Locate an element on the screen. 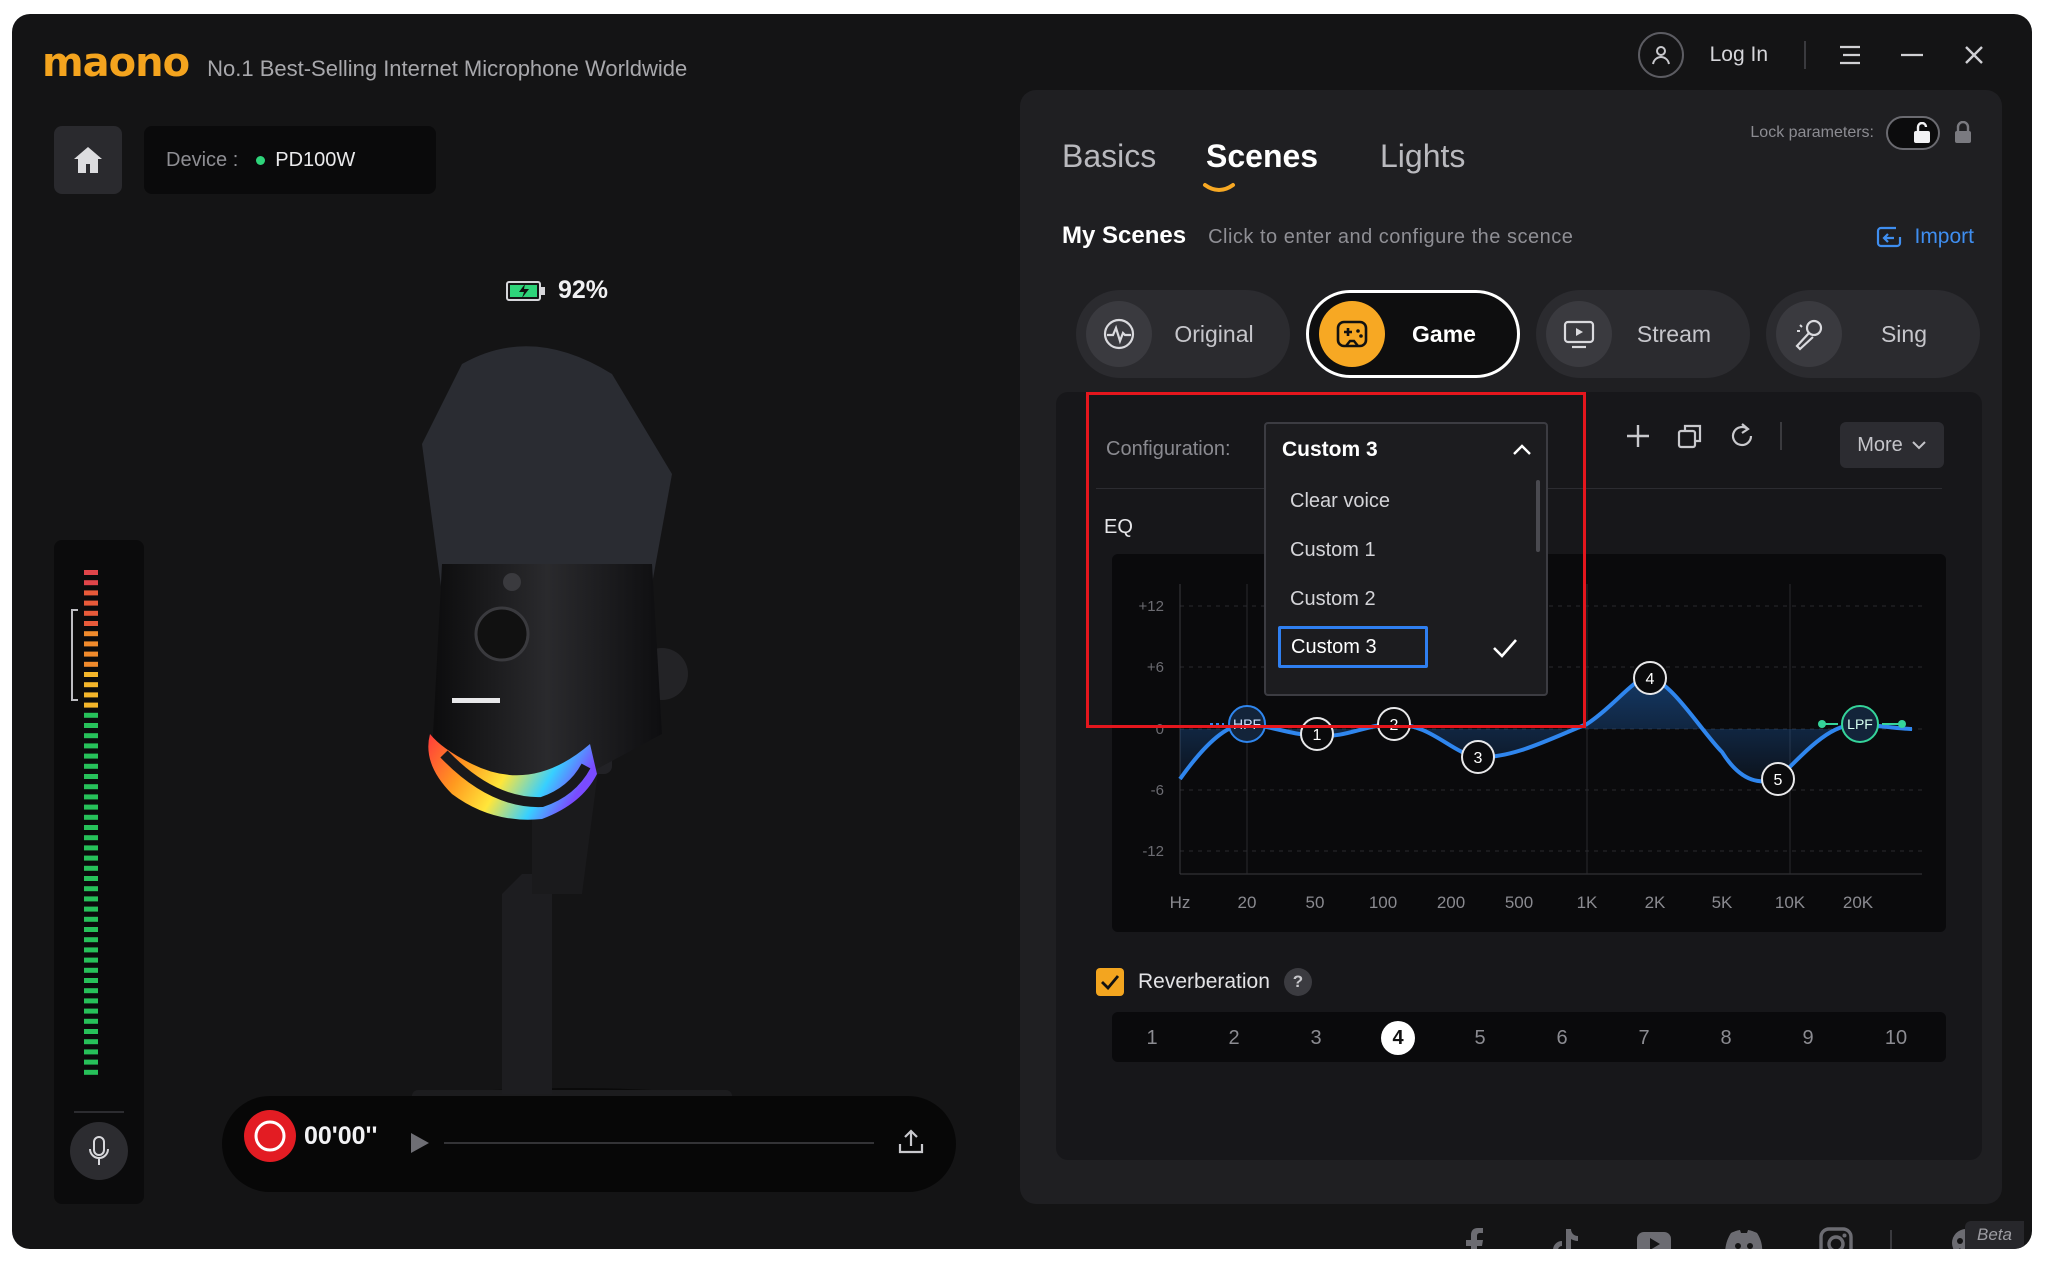 This screenshot has height=1263, width=2045. reverberation-checkbox is located at coordinates (1110, 982).